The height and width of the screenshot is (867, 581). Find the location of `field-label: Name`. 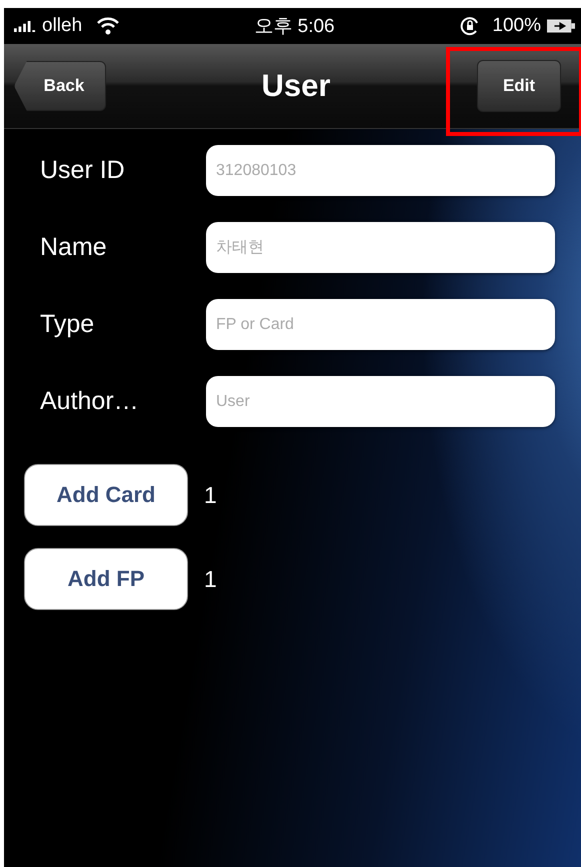

field-label: Name is located at coordinates (73, 247).